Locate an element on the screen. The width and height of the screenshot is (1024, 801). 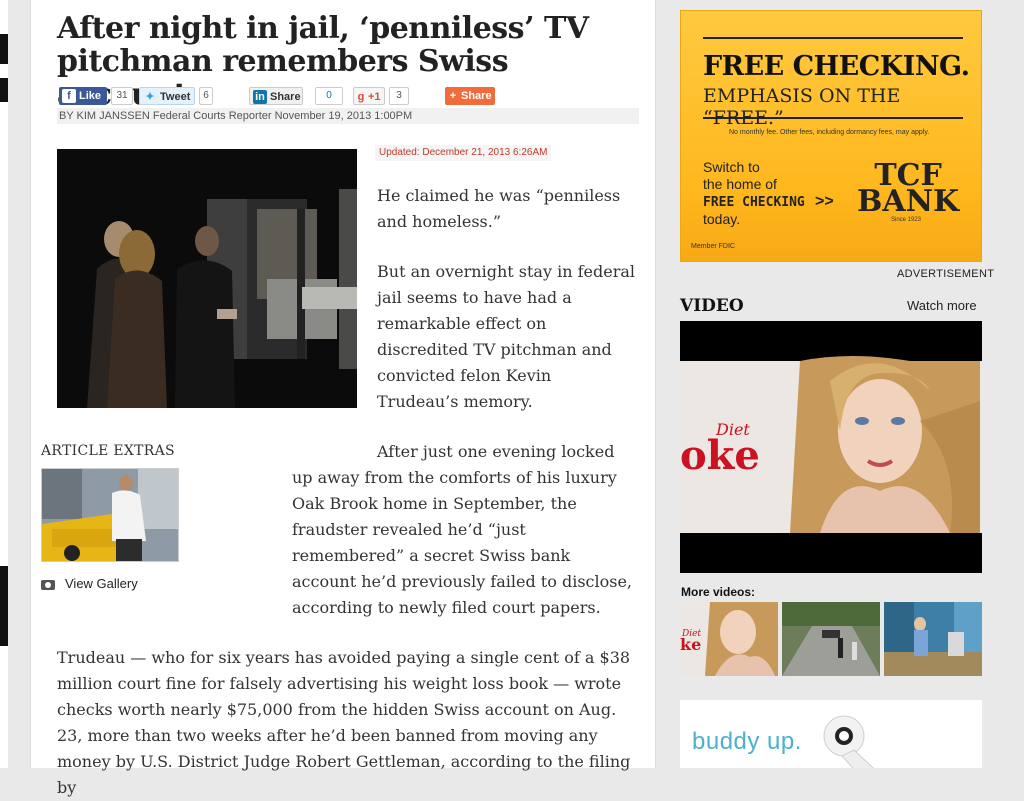
advertisement-label: ADVERTISEMENT is located at coordinates (946, 274).